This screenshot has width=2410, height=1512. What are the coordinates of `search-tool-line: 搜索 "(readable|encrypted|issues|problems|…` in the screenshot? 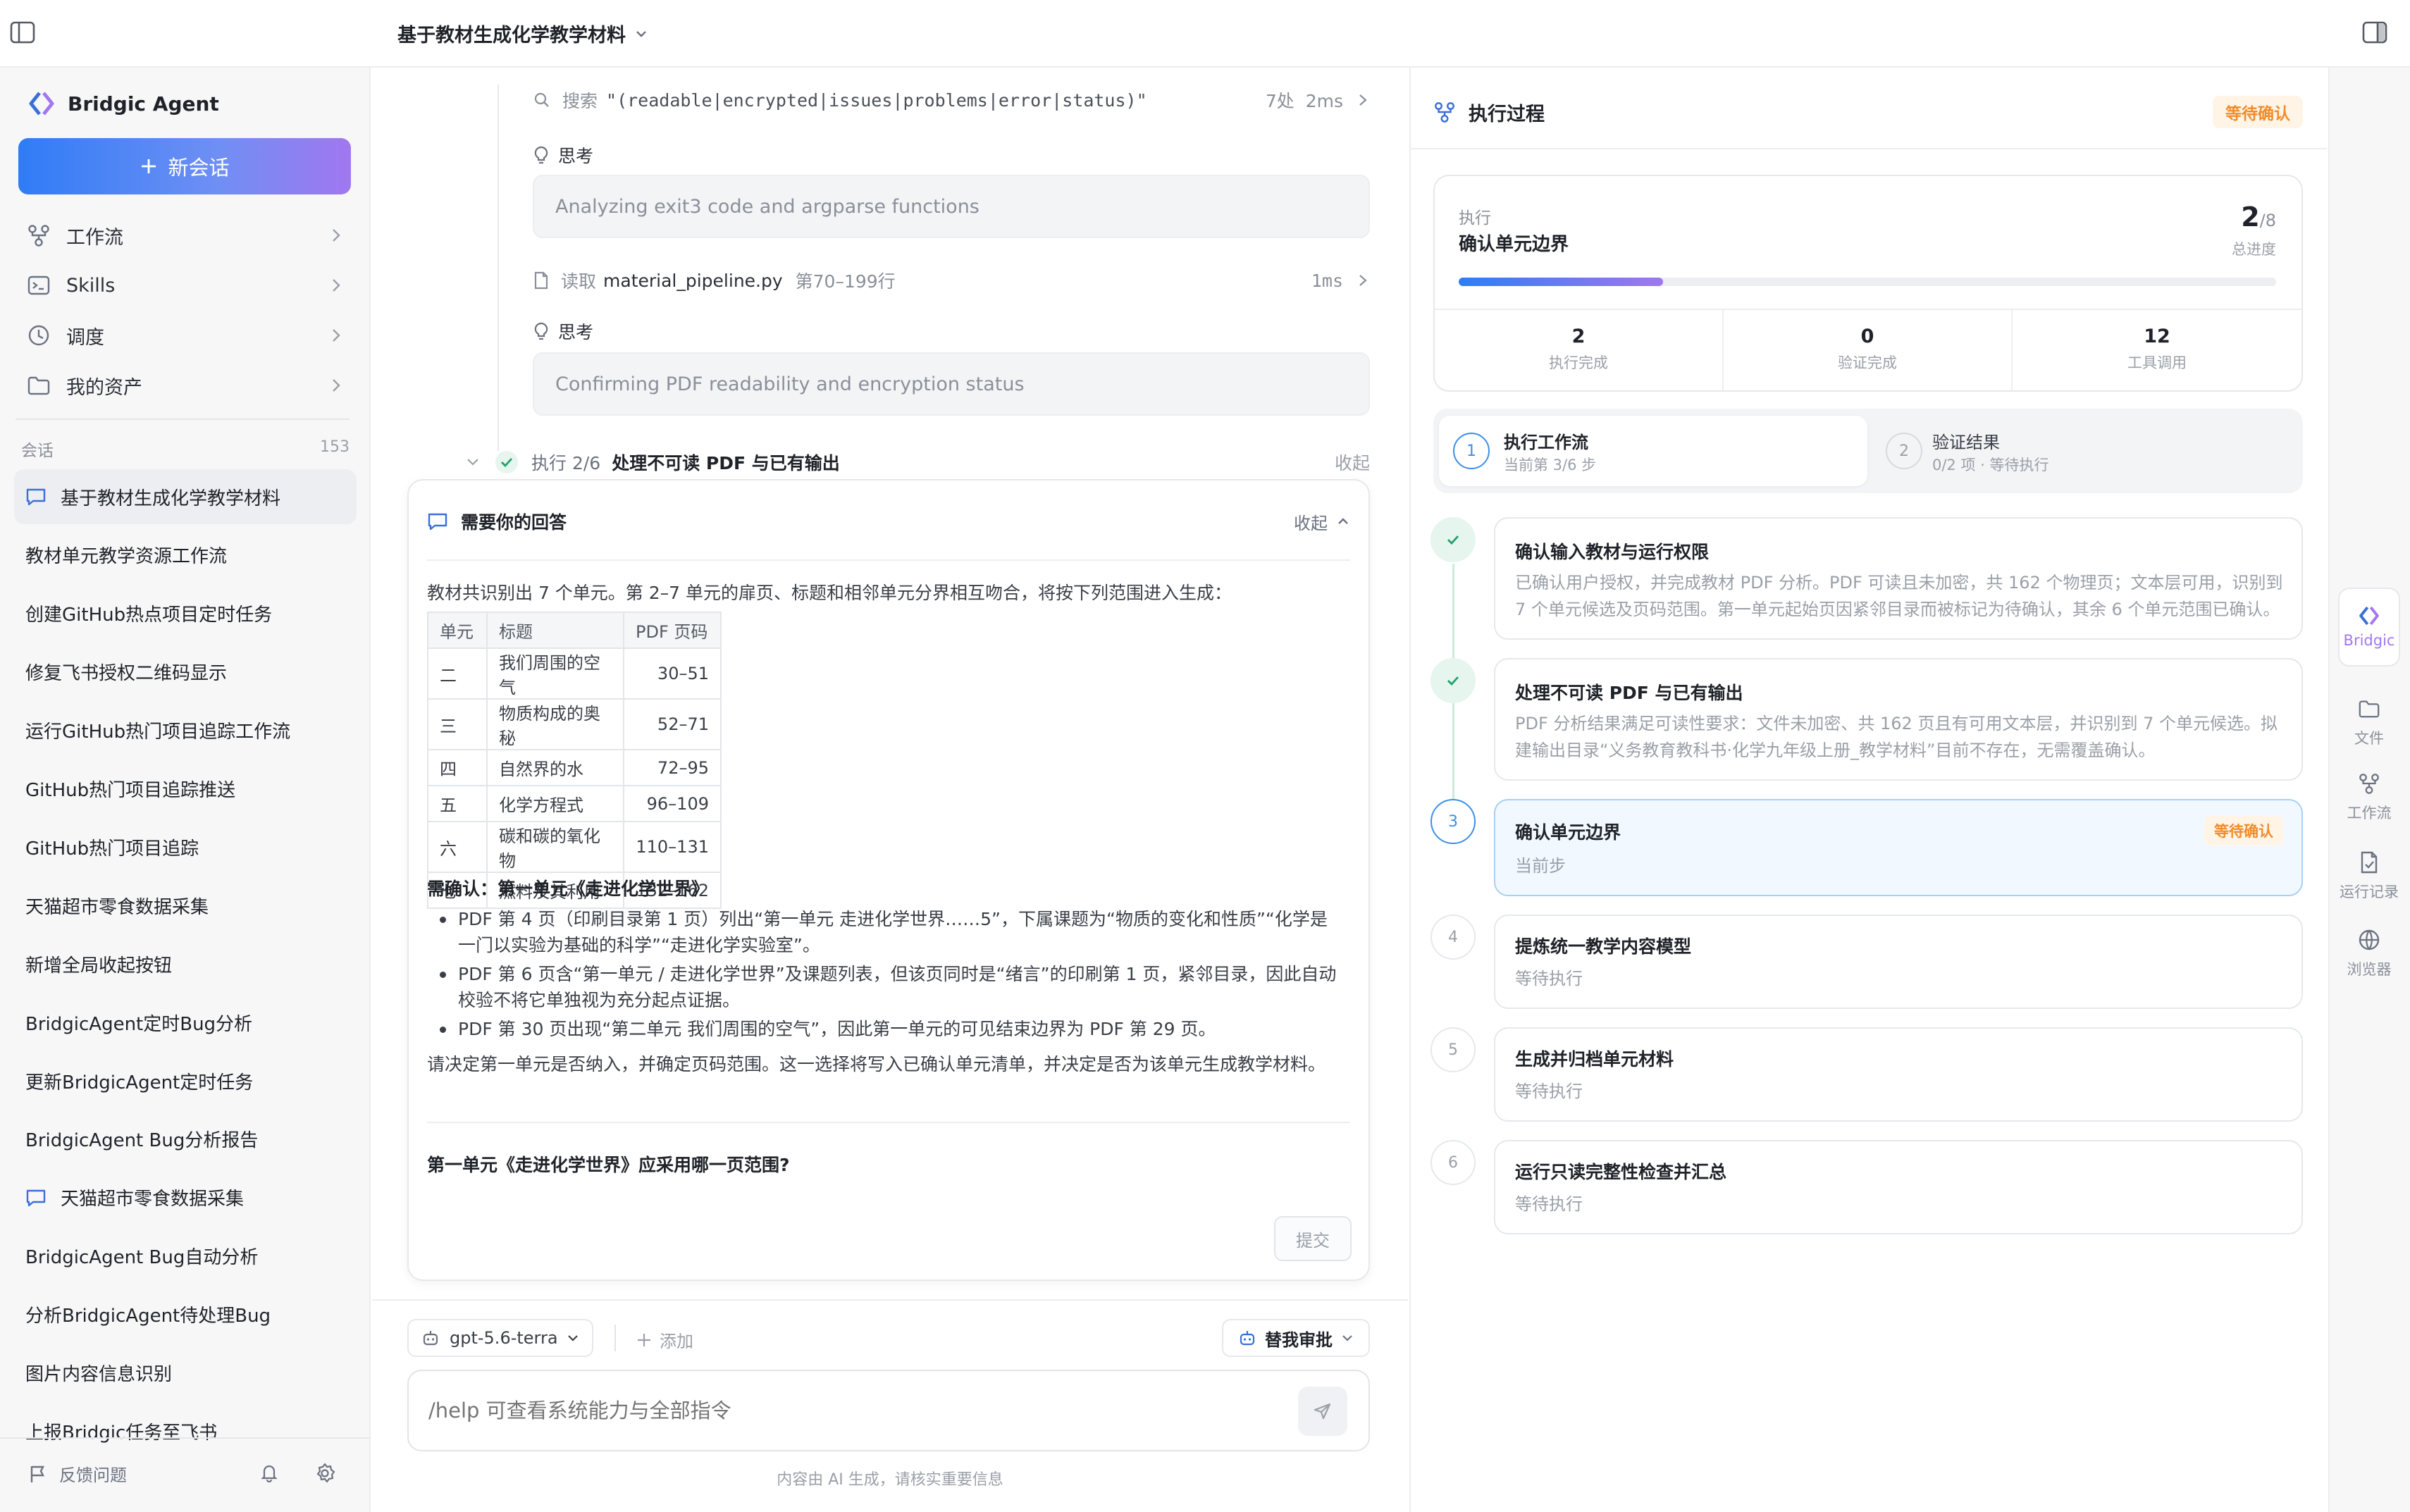 It's located at (952, 100).